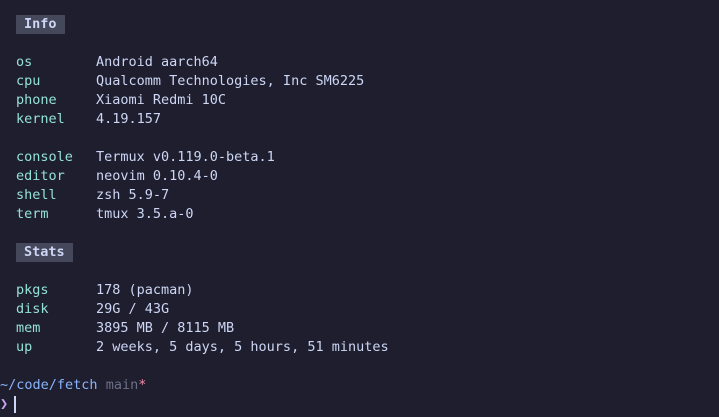 This screenshot has width=719, height=417. Describe the element at coordinates (15, 404) in the screenshot. I see `text-cursor` at that location.